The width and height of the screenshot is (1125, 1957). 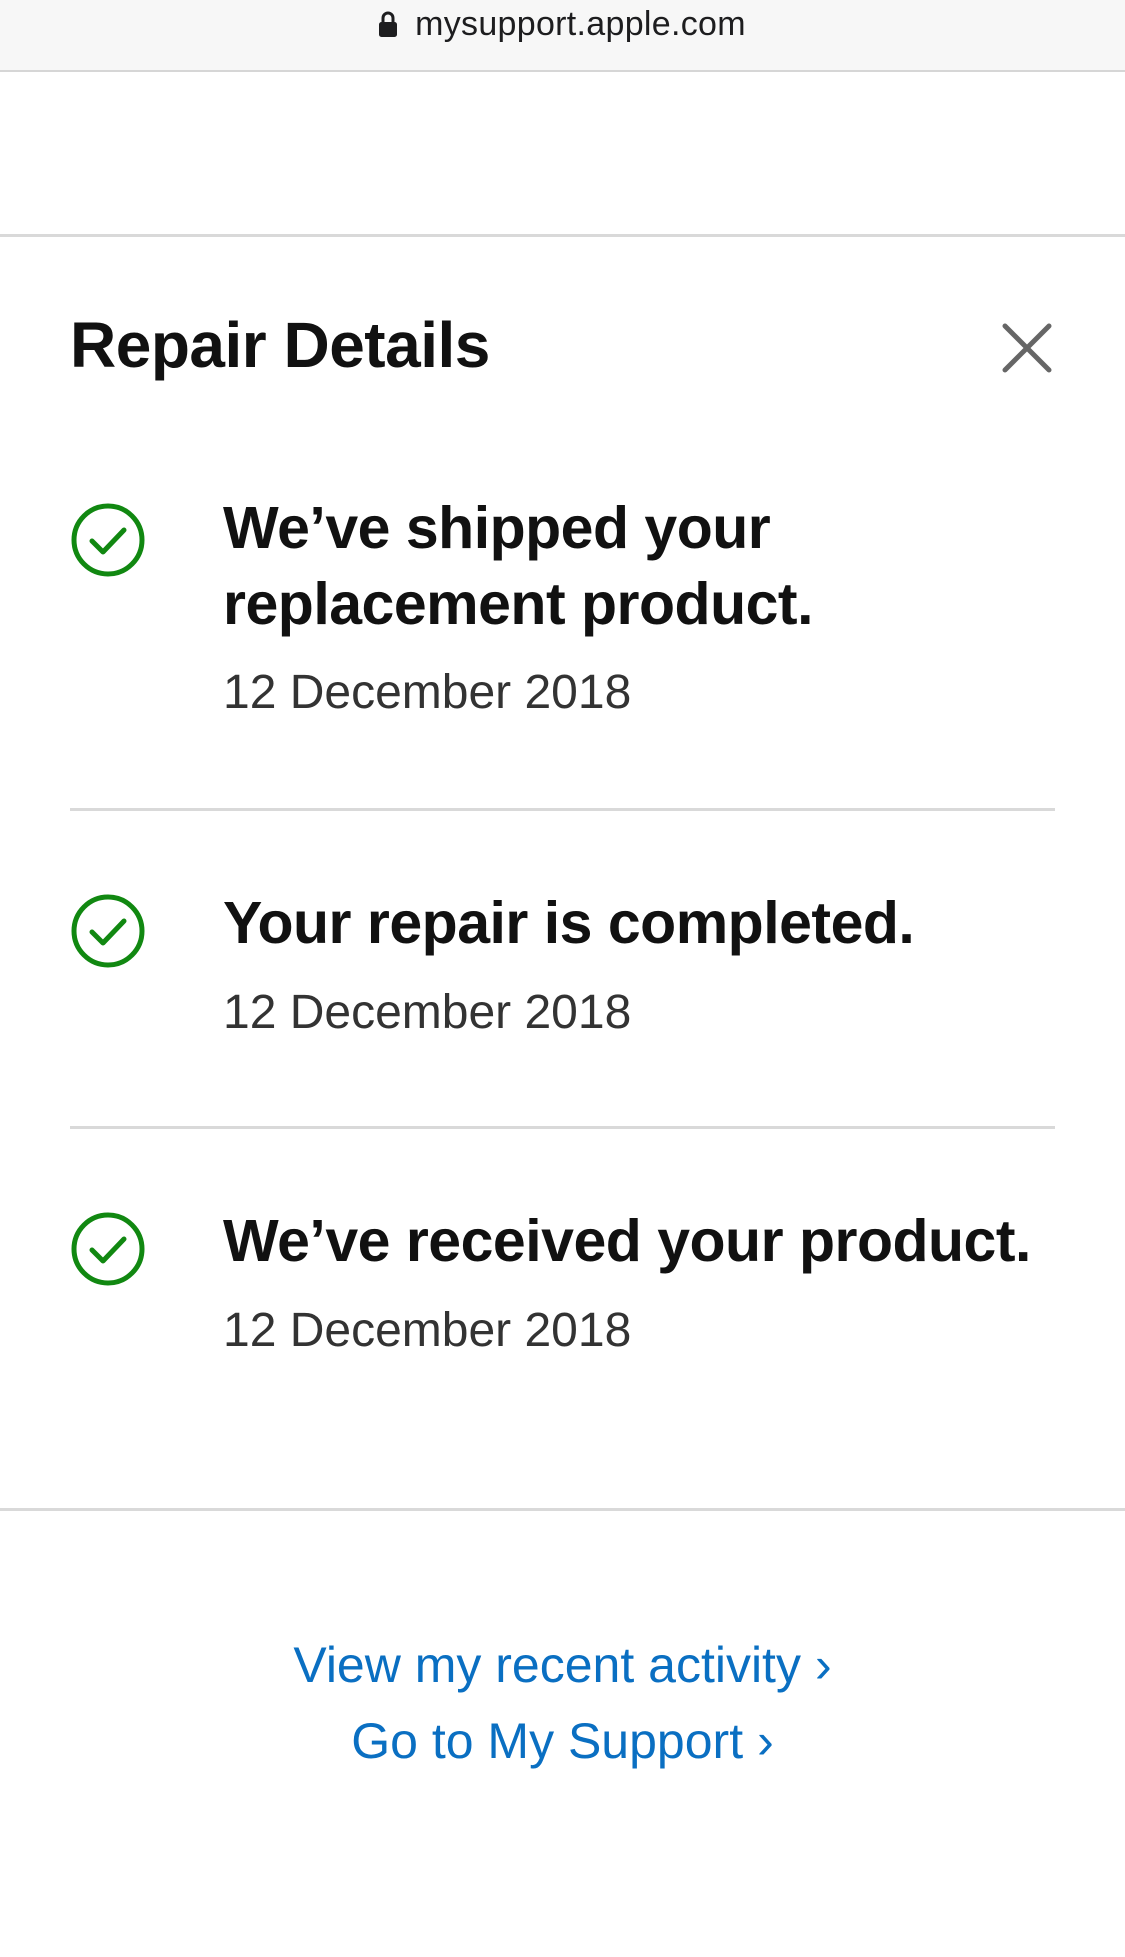 I want to click on view-recent-activity-link: View my recent activity ›, so click(x=562, y=1665).